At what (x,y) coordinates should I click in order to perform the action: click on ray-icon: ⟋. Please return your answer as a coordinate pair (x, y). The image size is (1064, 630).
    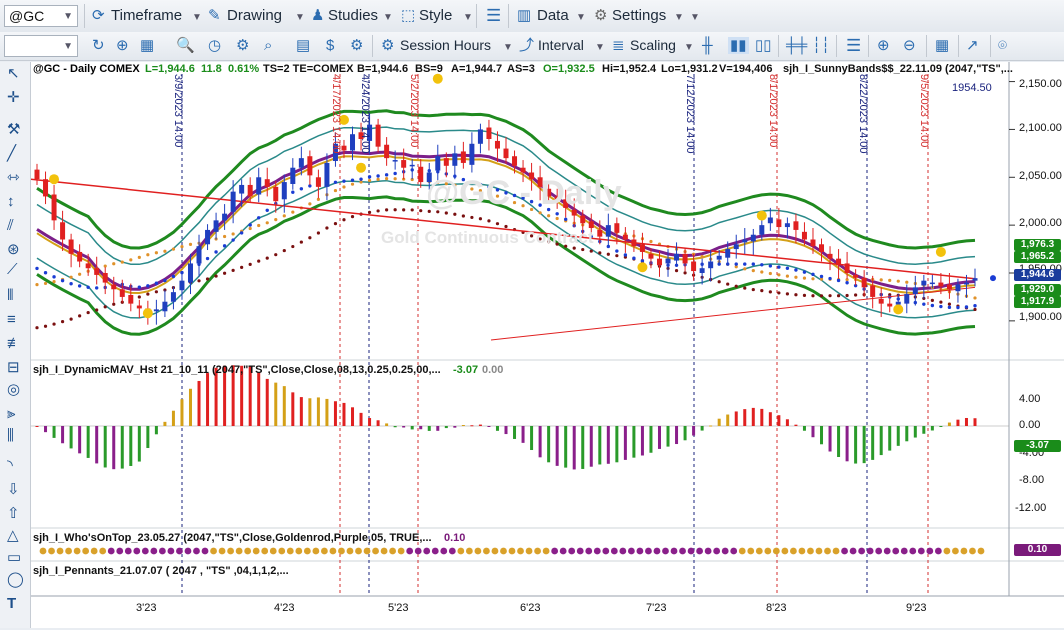
    Looking at the image, I should click on (12, 269).